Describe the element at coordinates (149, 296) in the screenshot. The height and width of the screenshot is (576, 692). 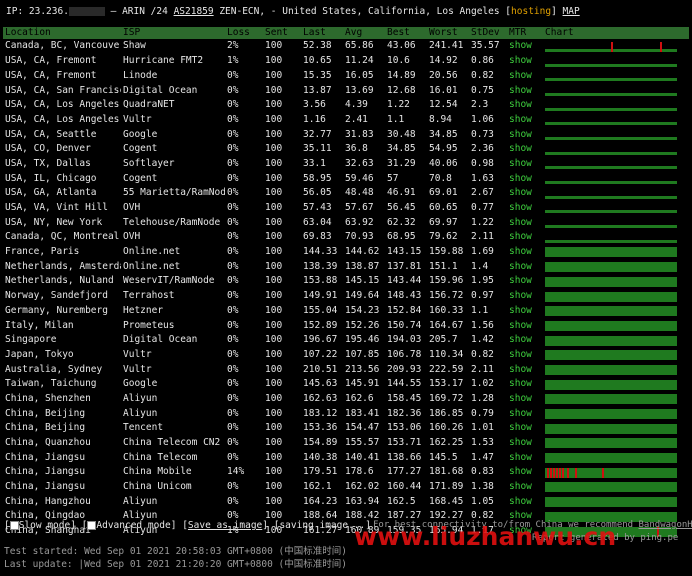
I see `cell-isp: Terrahost` at that location.